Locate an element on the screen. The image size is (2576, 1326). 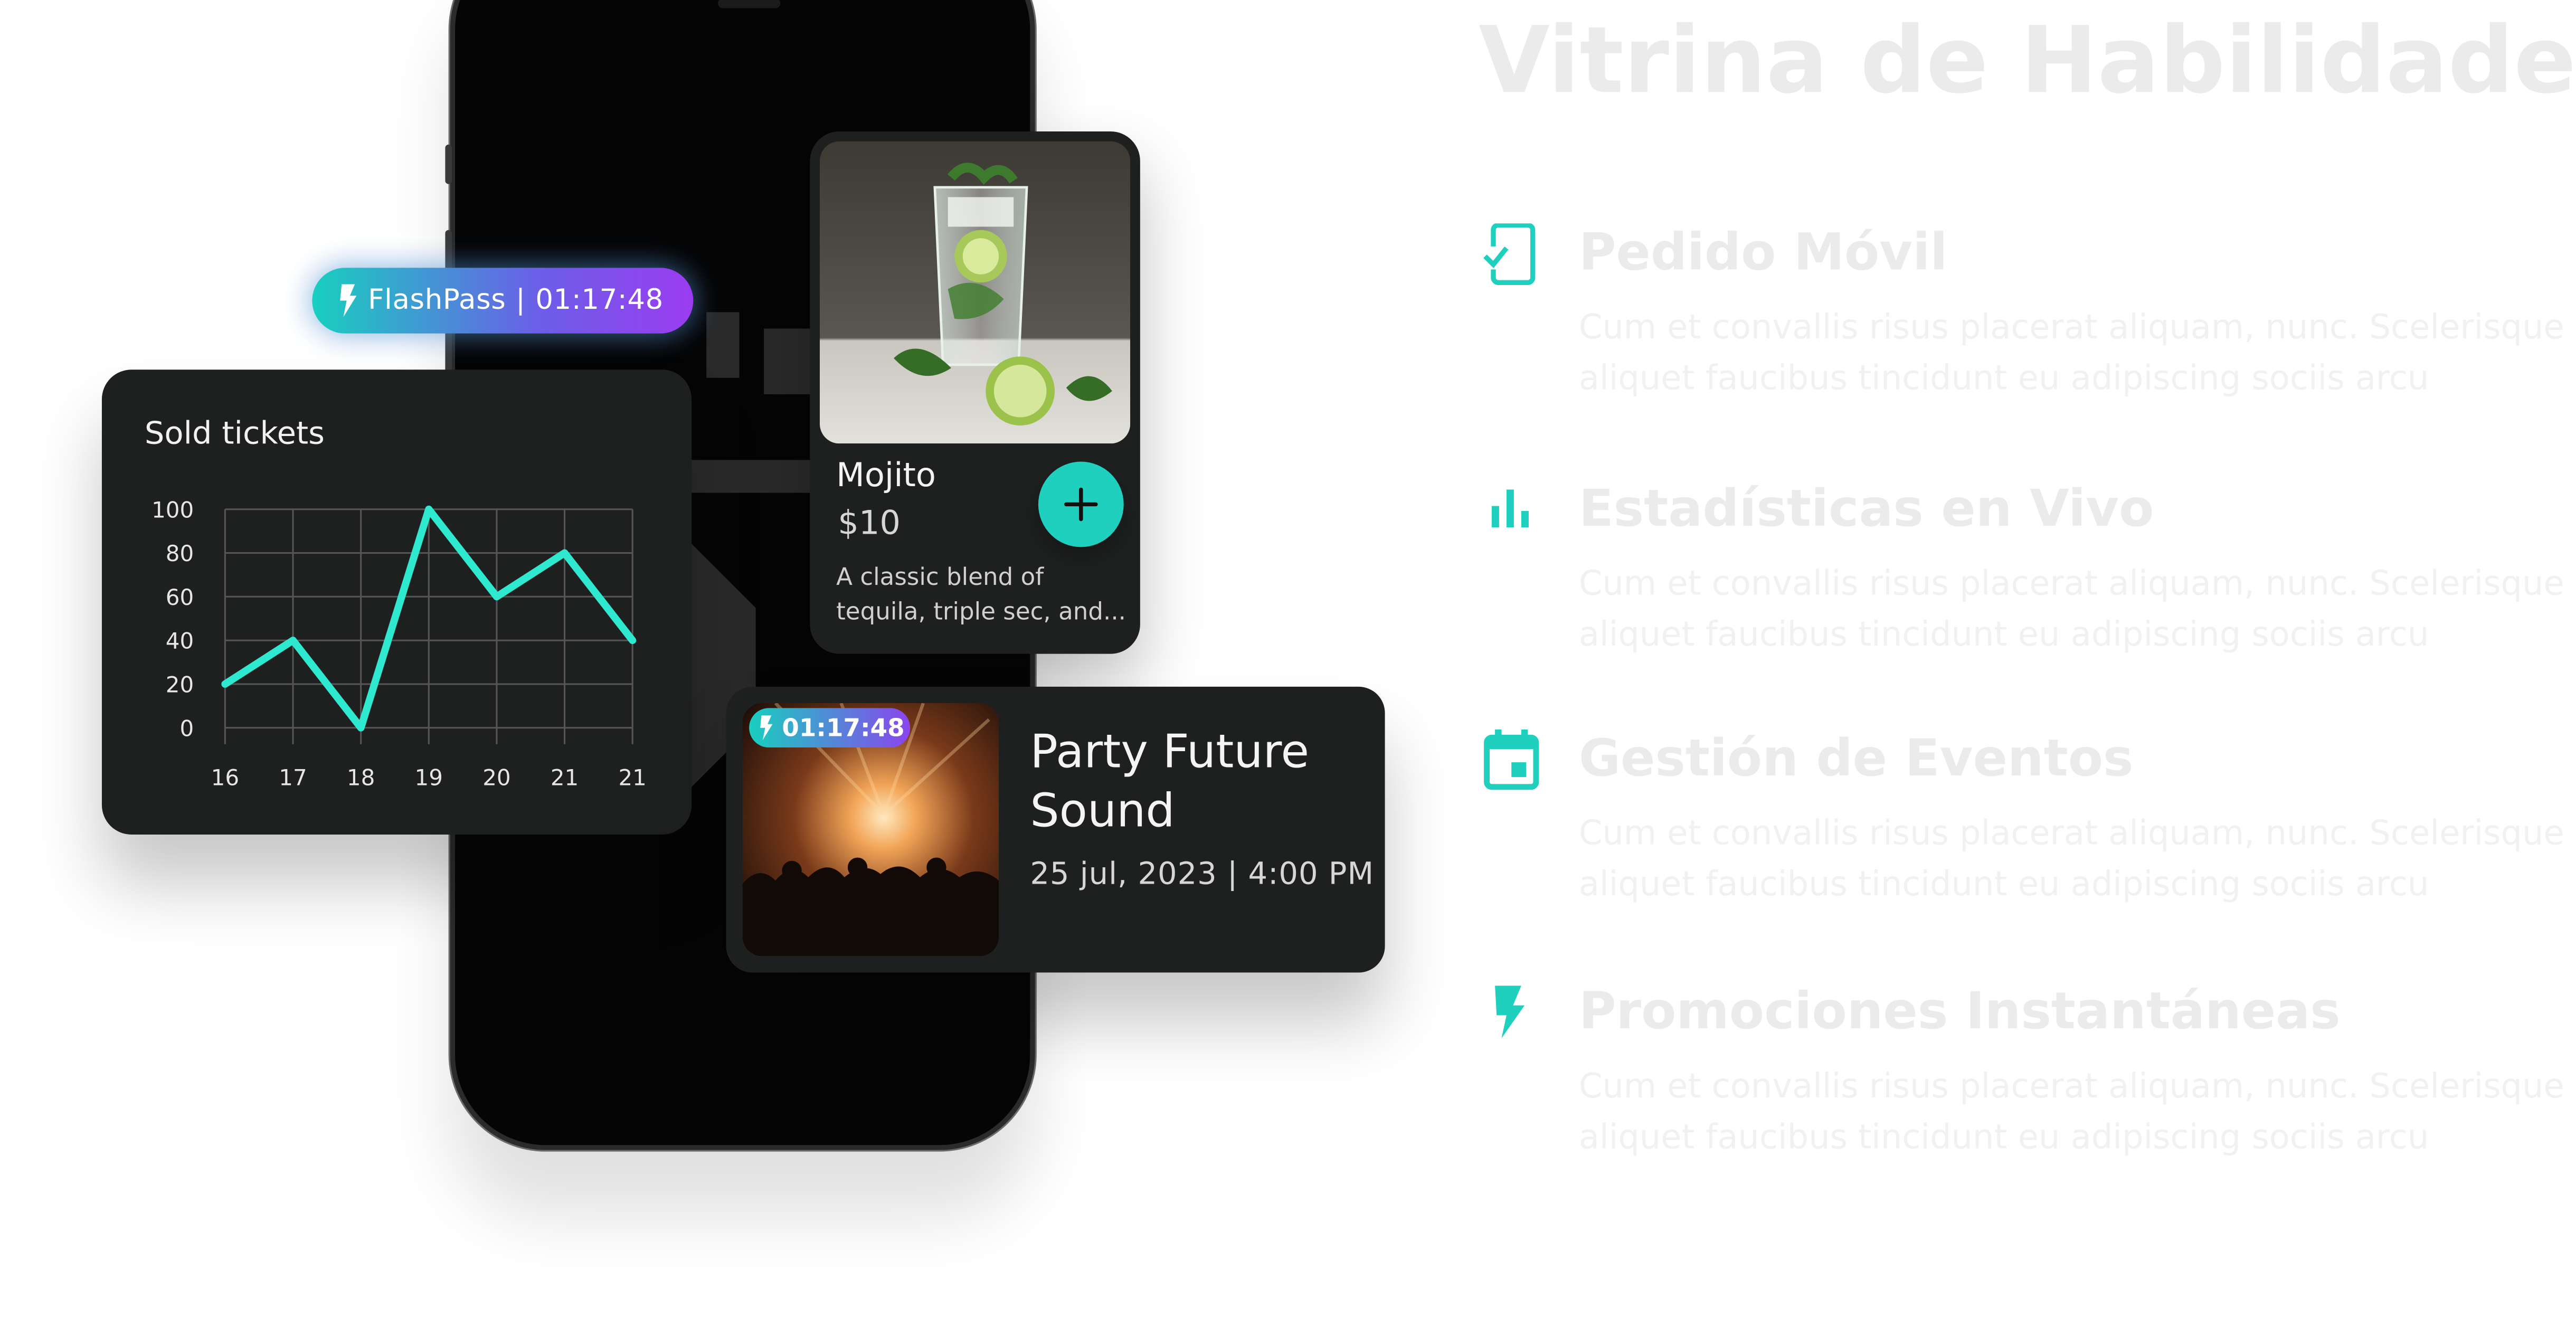
mojito-photo is located at coordinates (975, 292).